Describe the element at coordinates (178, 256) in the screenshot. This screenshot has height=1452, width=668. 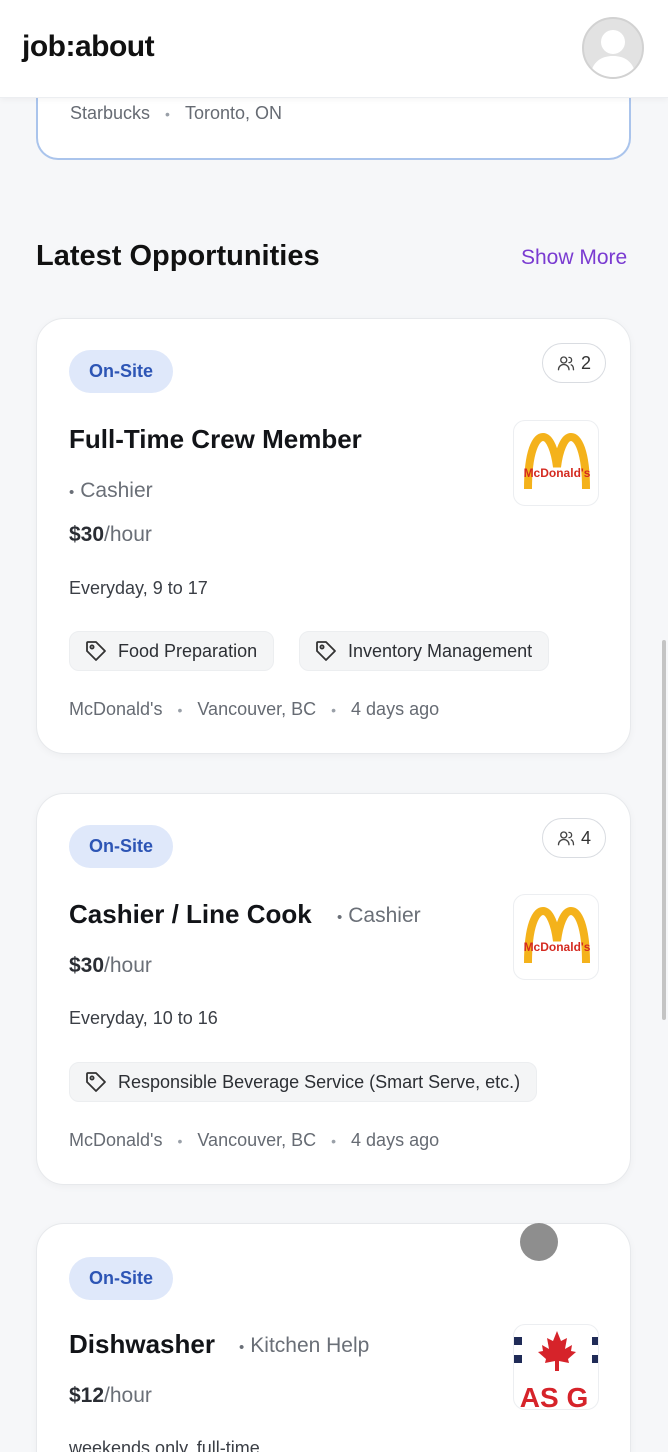
I see `section-title: Latest Opportunities` at that location.